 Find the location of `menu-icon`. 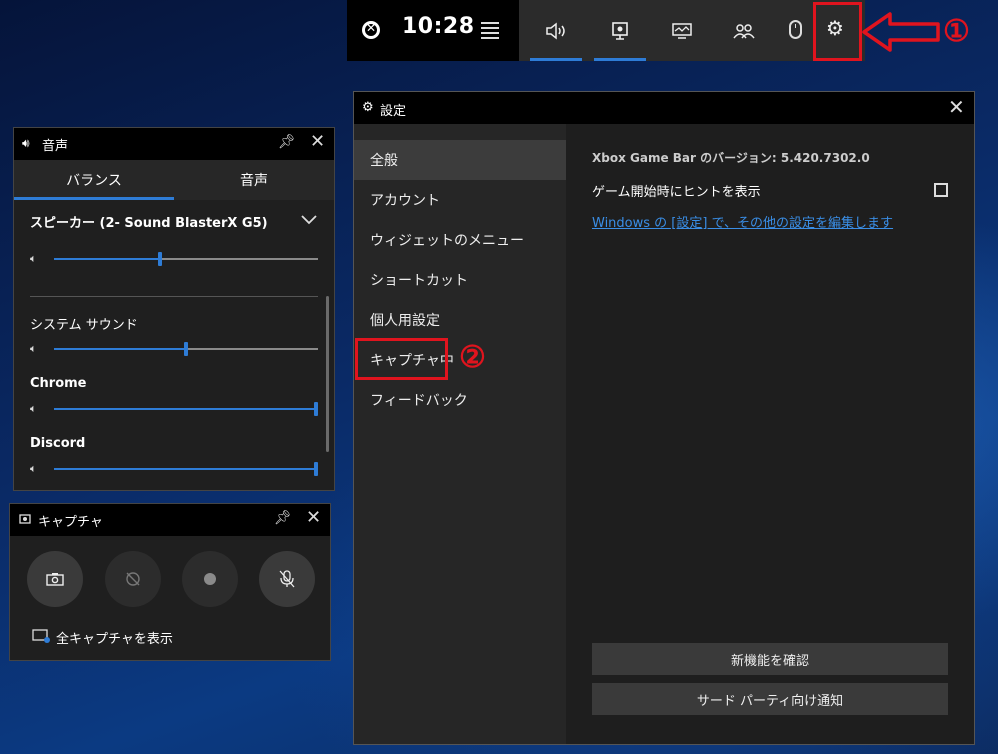

menu-icon is located at coordinates (490, 30).